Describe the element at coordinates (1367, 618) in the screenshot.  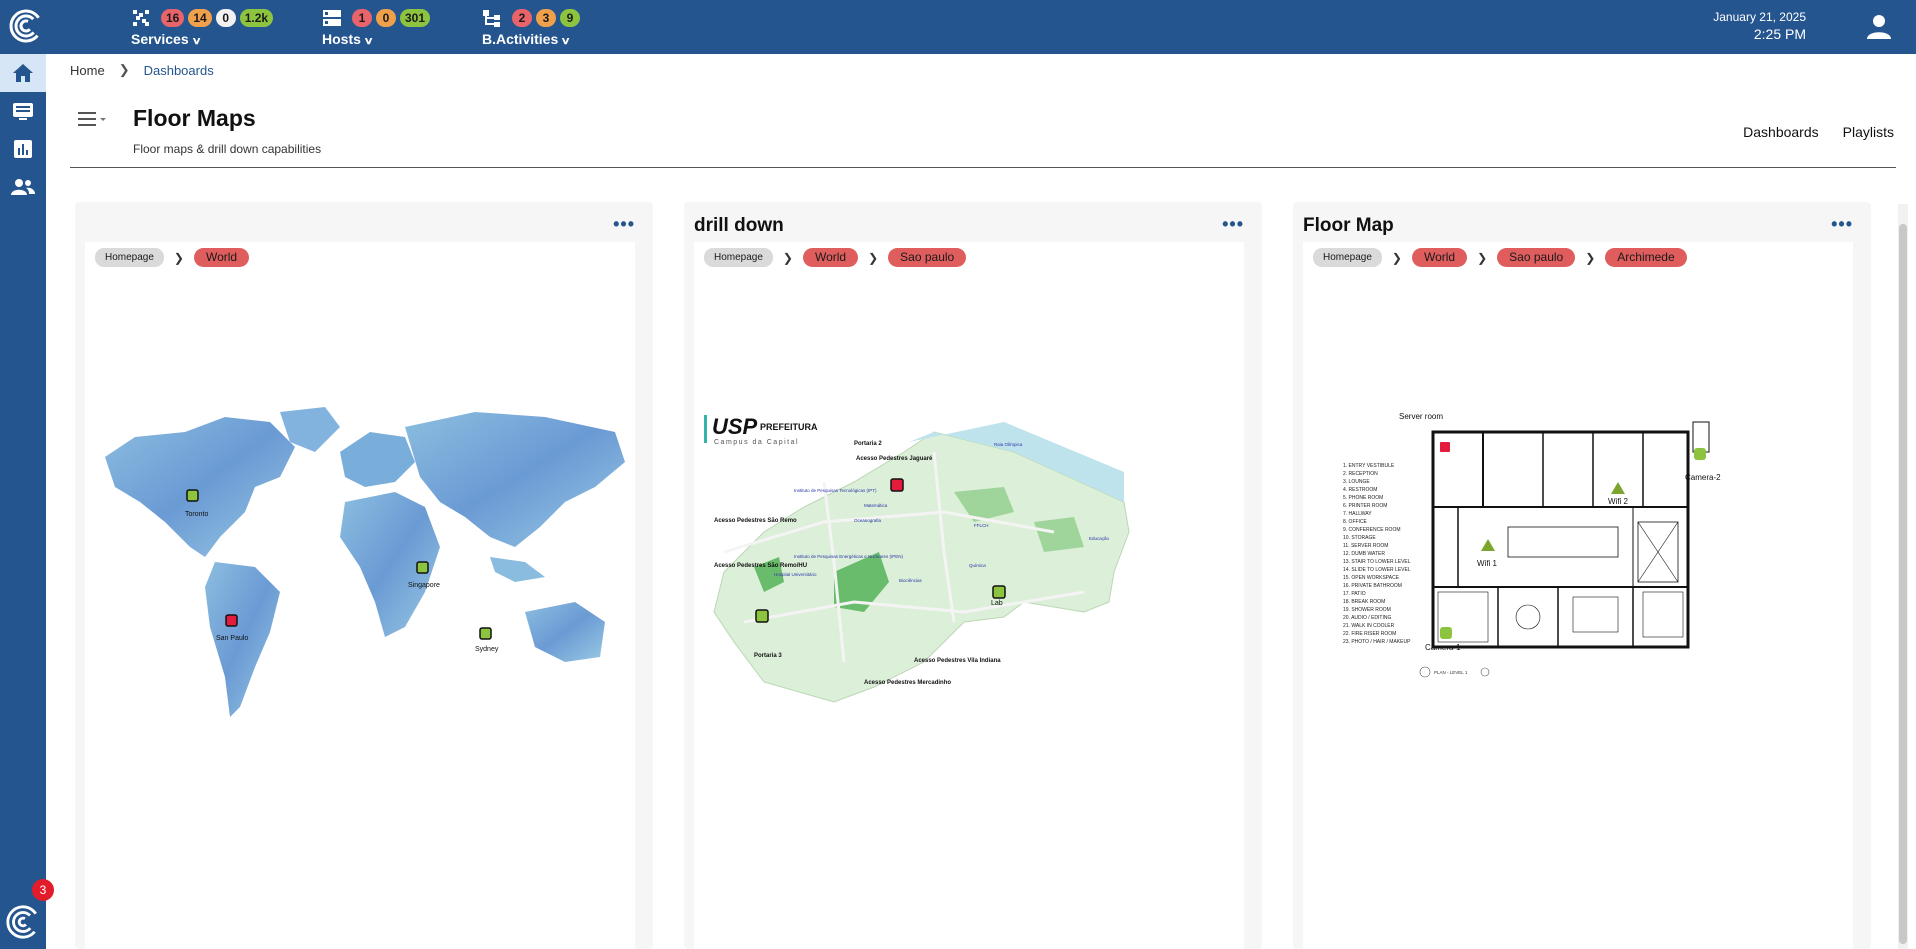
I see `svg-text: 20. AUDIO / EDITING` at that location.